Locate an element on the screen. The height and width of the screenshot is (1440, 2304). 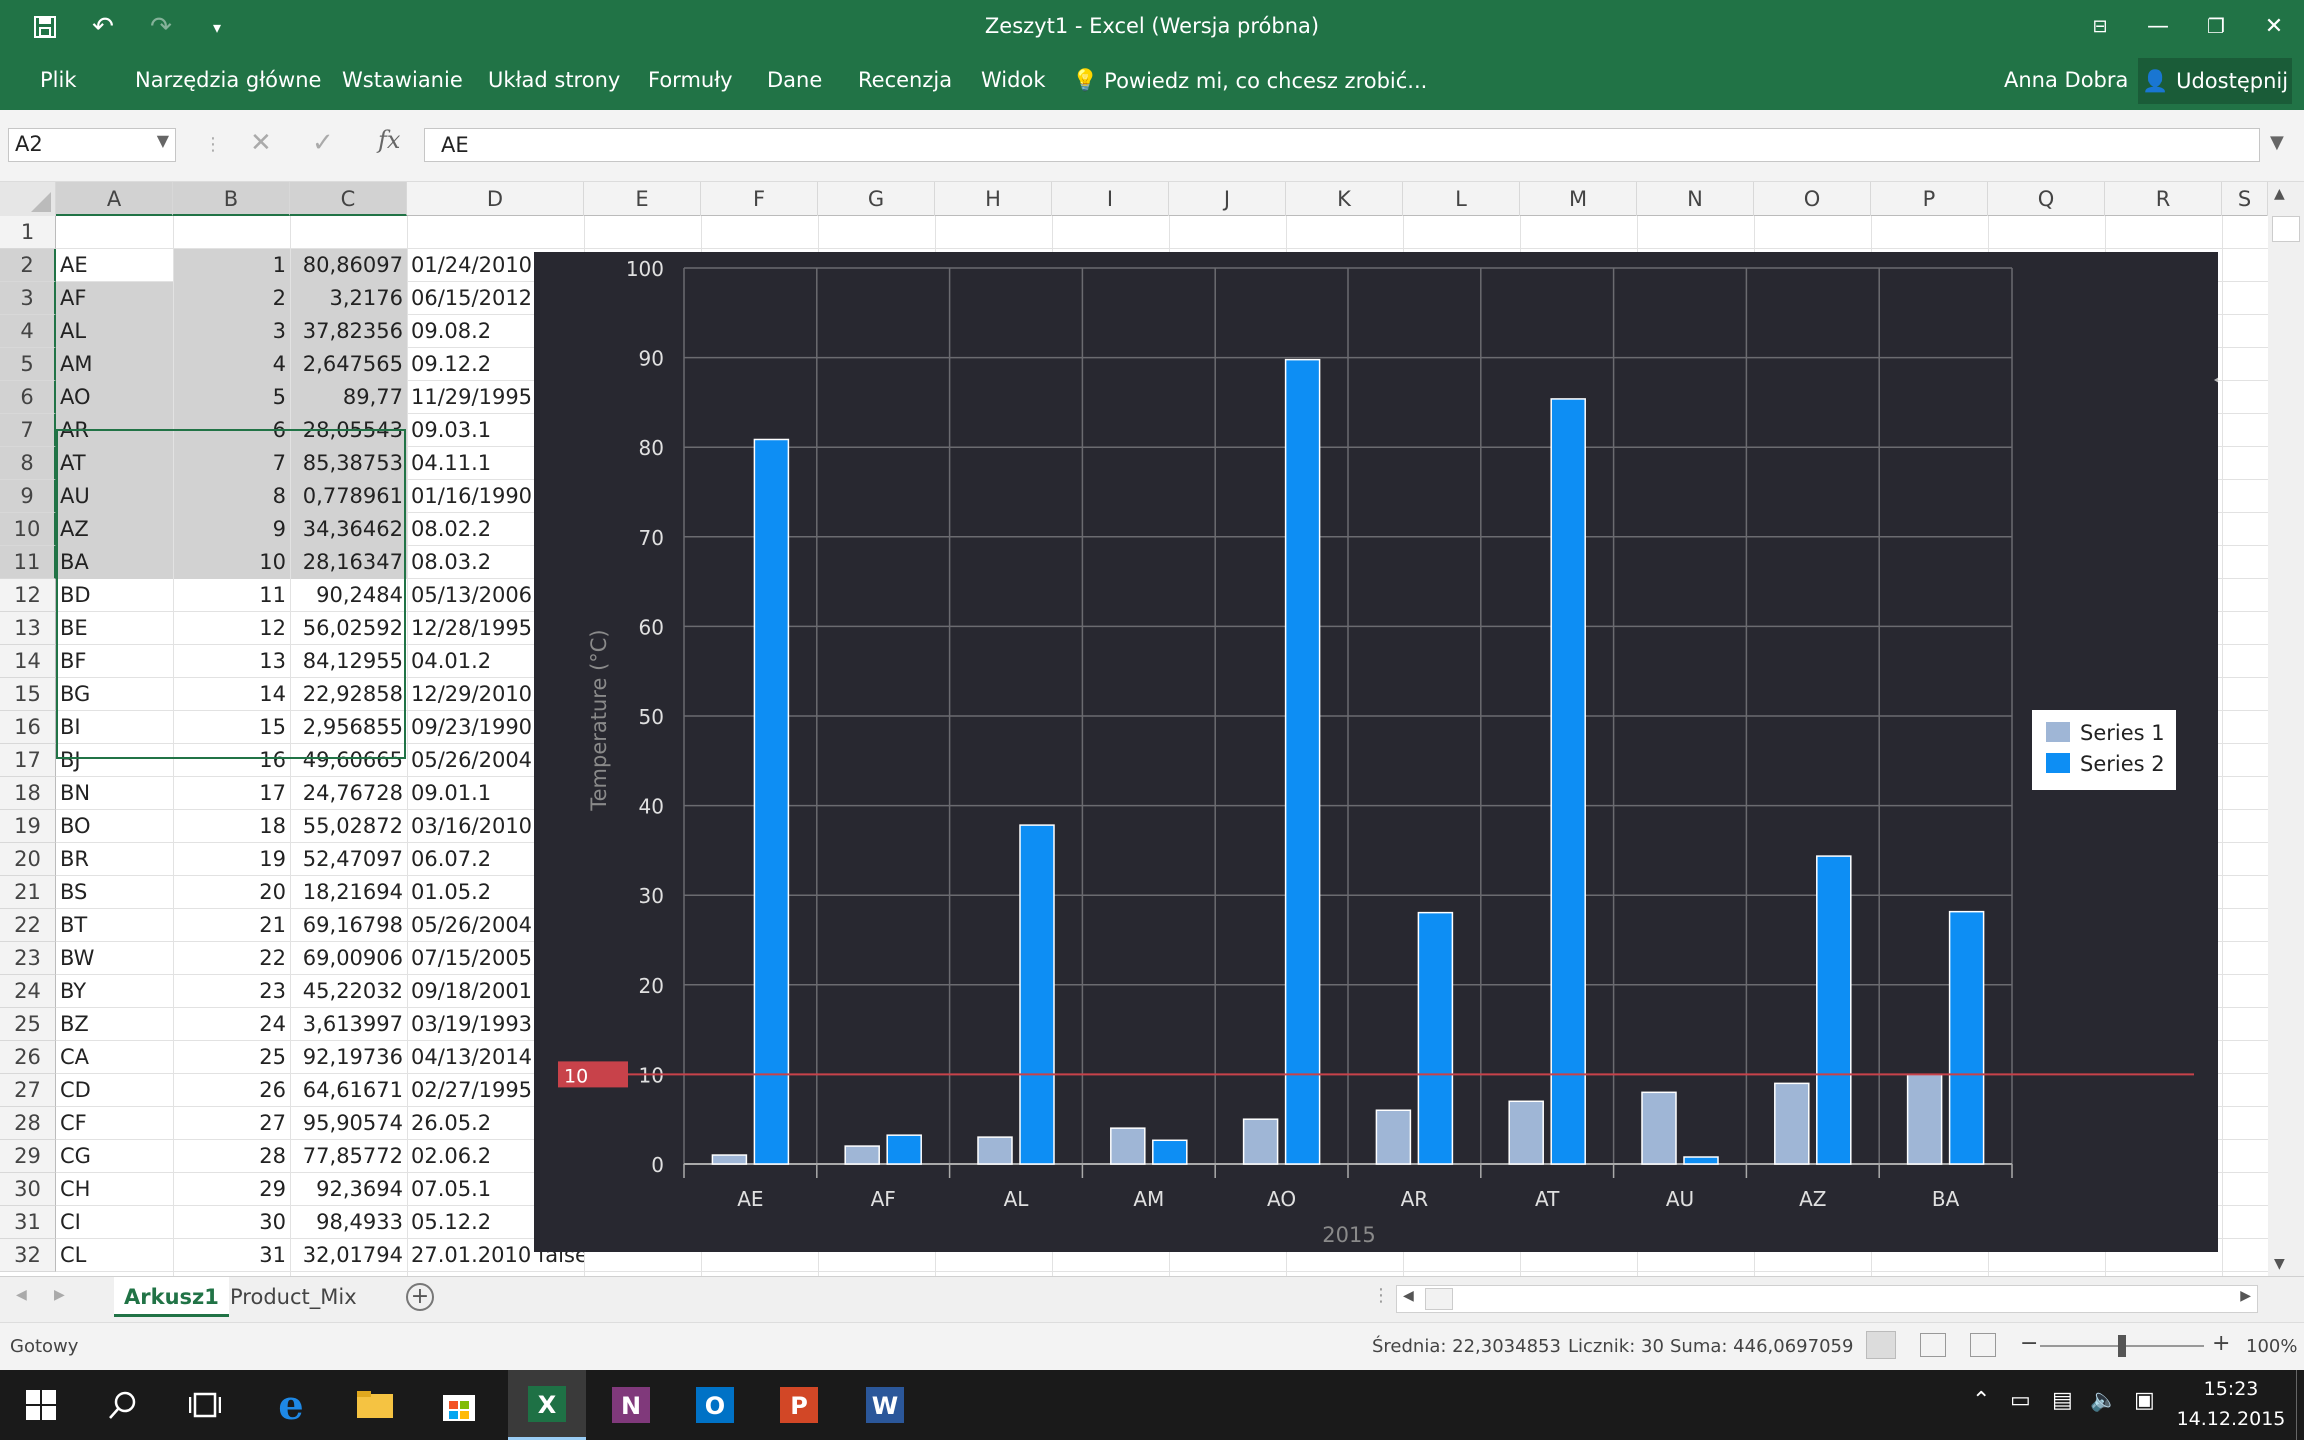
cell-b: 7 is located at coordinates (231, 463).